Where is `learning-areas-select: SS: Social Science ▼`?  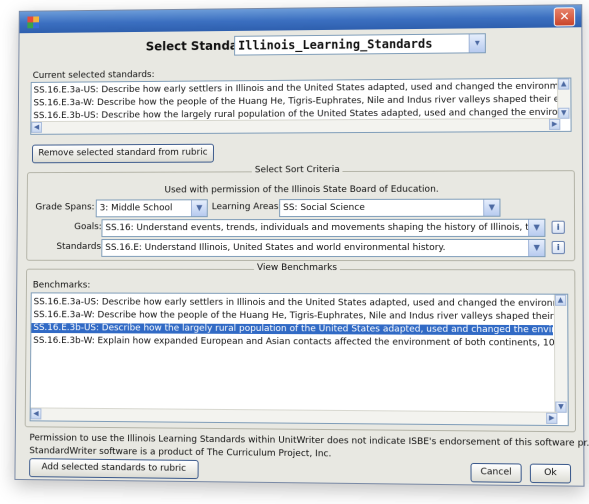
learning-areas-select: SS: Social Science ▼ is located at coordinates (390, 208).